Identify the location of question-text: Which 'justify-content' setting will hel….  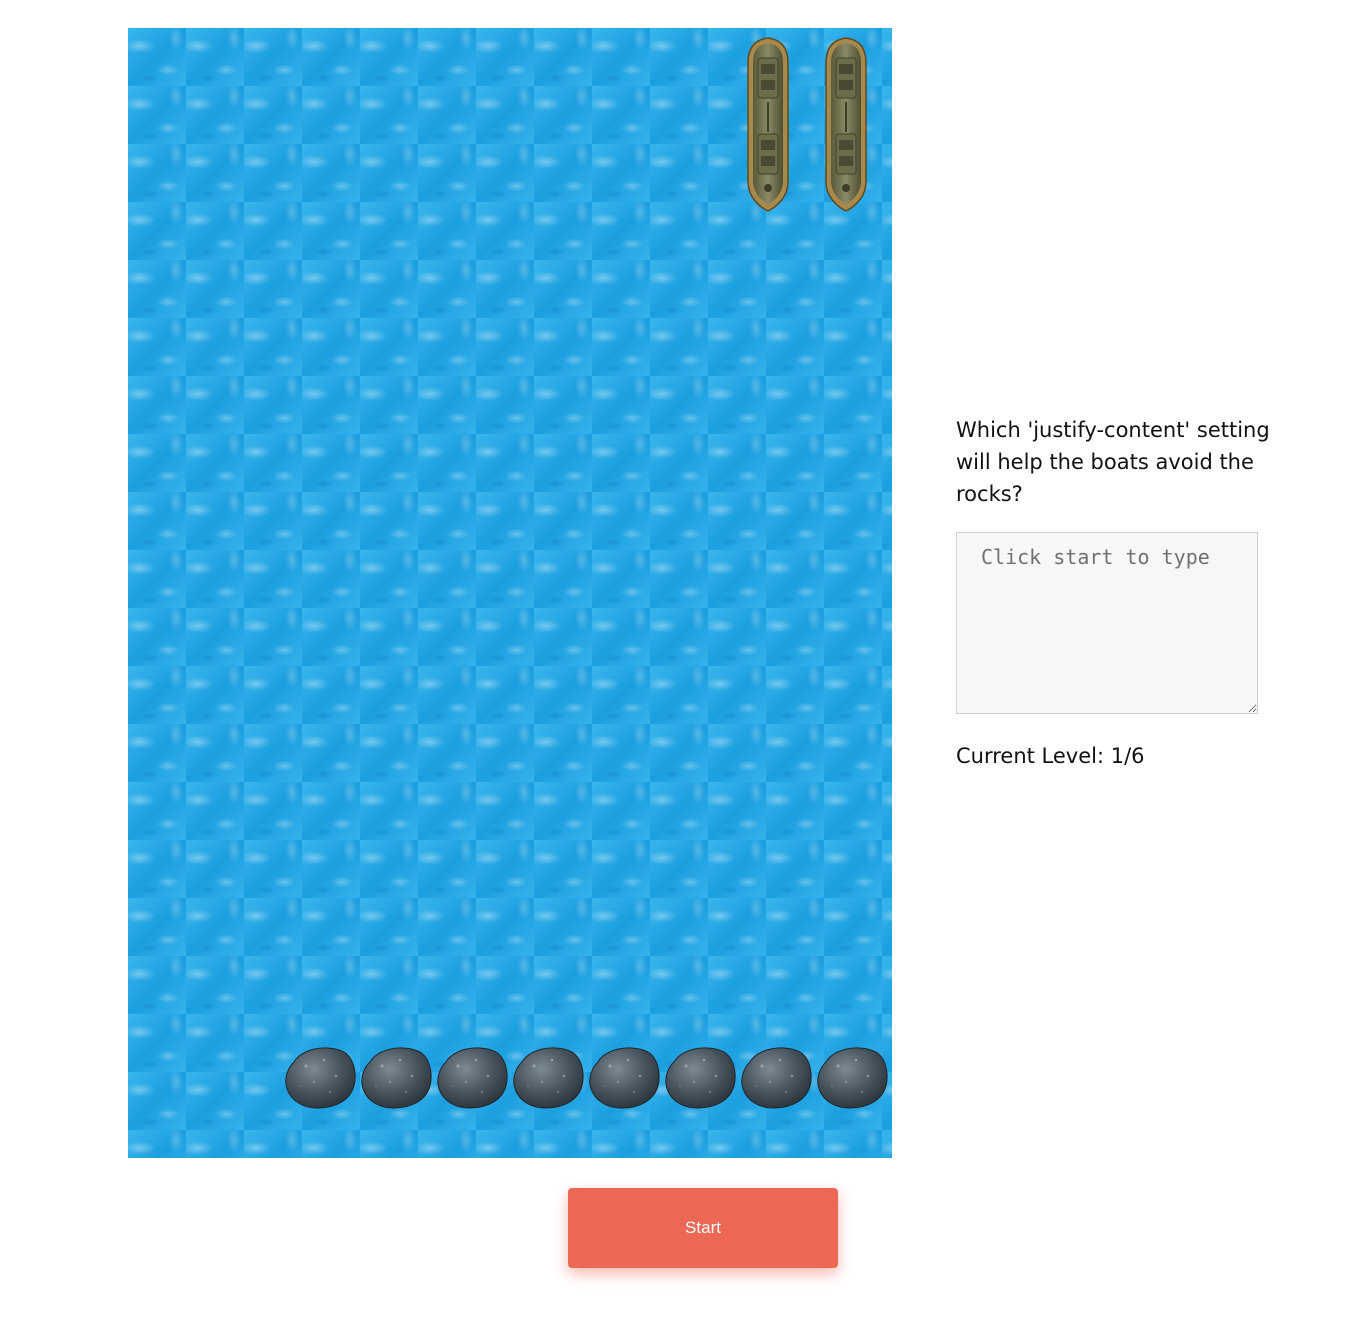
(1113, 462).